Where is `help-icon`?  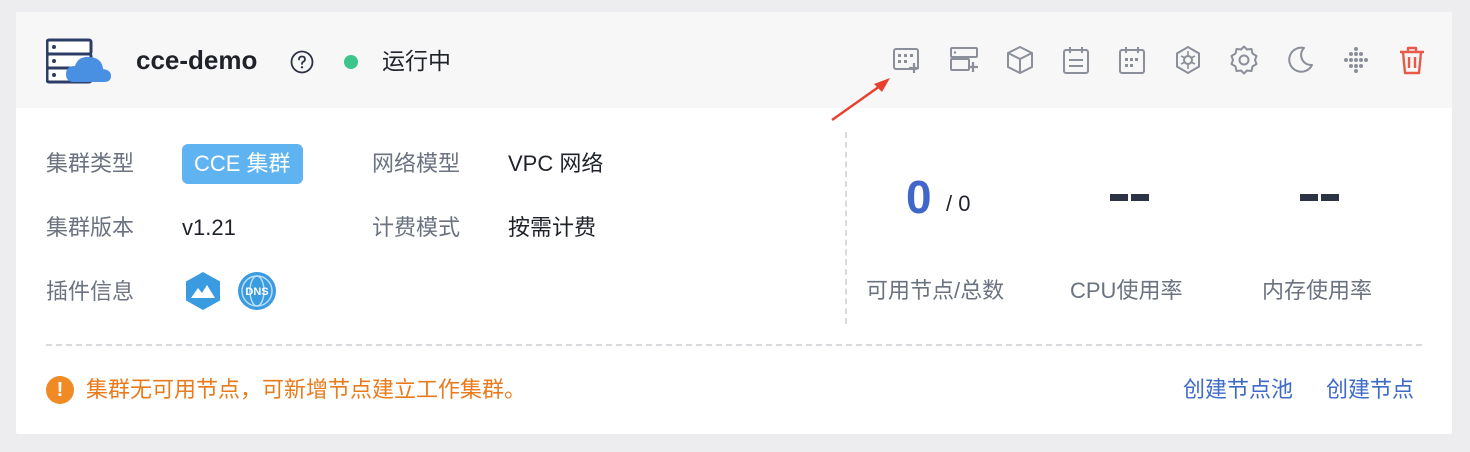
help-icon is located at coordinates (302, 62).